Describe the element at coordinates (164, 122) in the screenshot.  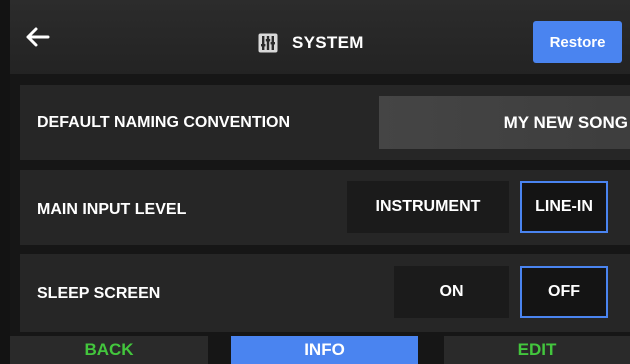
I see `naming-label: DEFAULT NAMING CONVENTION` at that location.